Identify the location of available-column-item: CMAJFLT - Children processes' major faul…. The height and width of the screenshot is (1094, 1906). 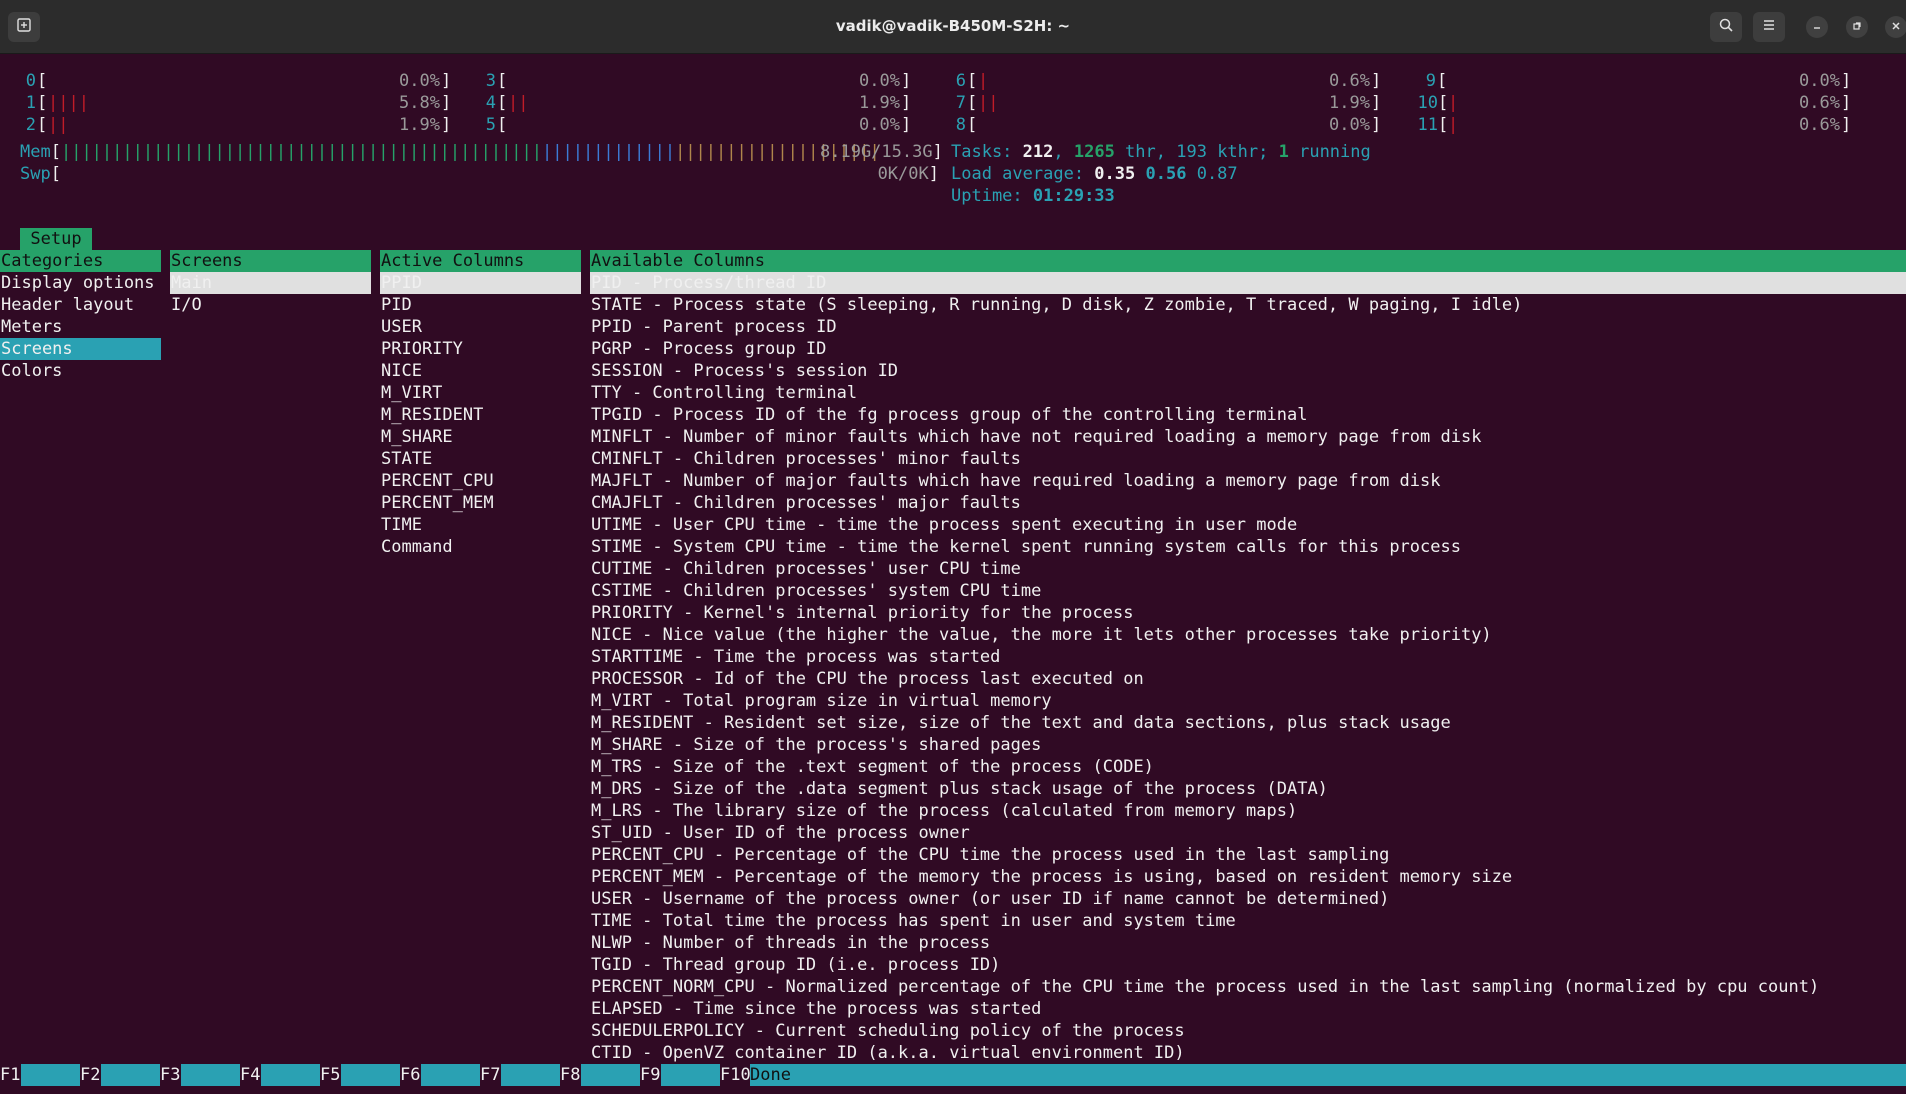
(1248, 503).